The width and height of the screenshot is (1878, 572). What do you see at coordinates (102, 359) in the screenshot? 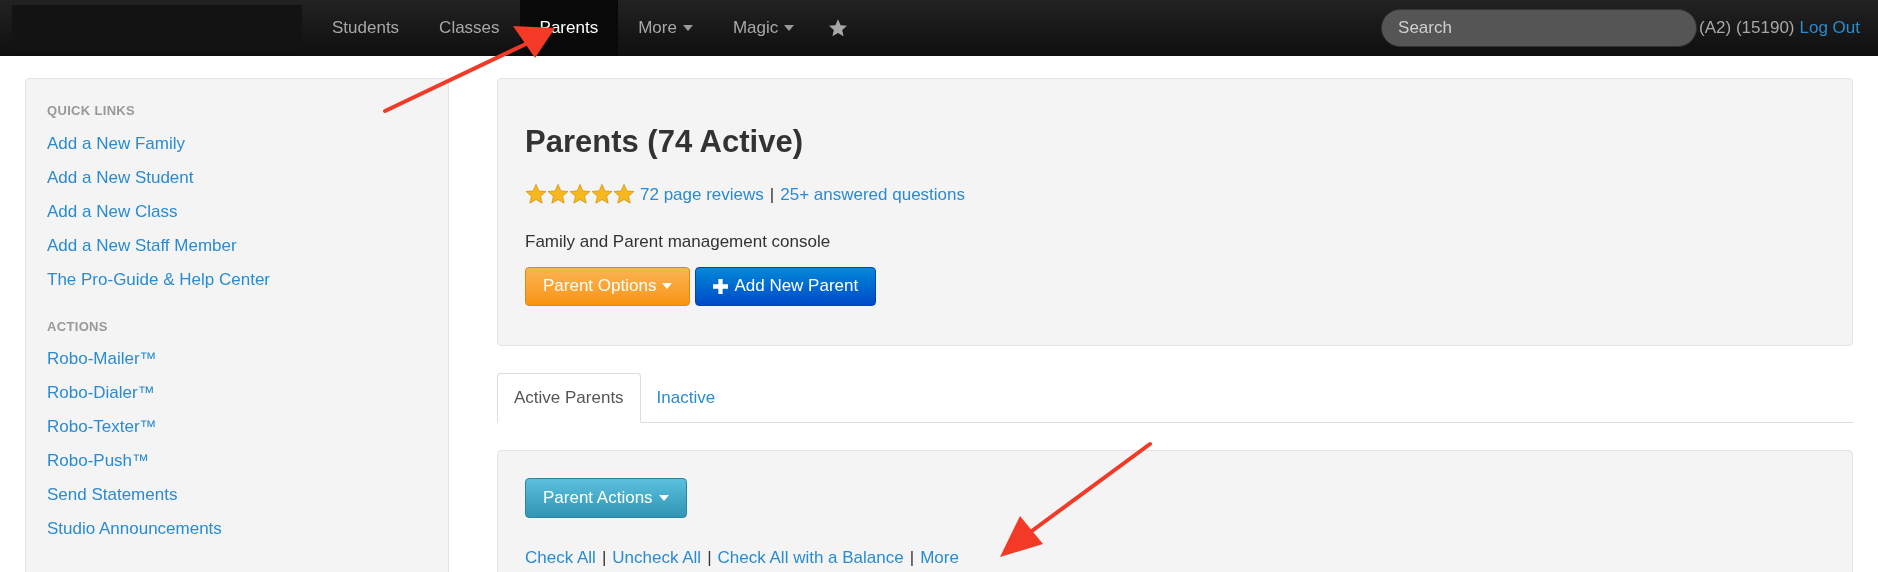
I see `sidebar-link: Robo-Mailer™` at bounding box center [102, 359].